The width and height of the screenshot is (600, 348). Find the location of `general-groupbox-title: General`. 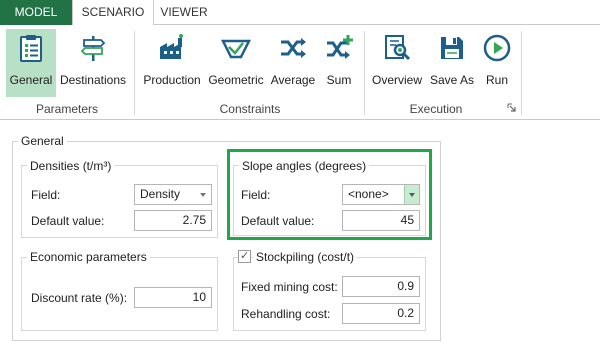

general-groupbox-title: General is located at coordinates (42, 141).